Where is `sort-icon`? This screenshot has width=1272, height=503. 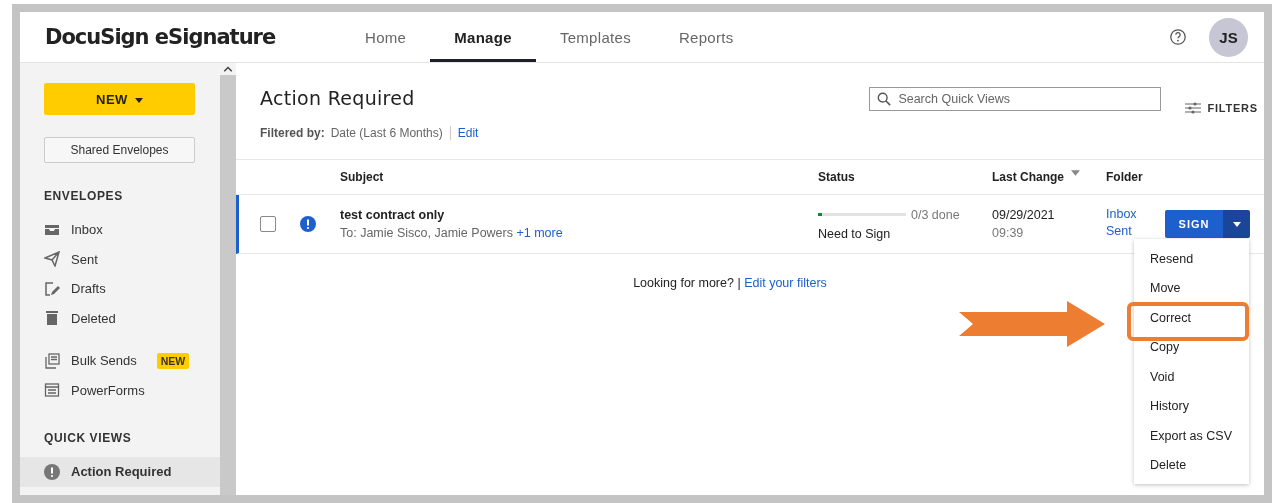
sort-icon is located at coordinates (1075, 173).